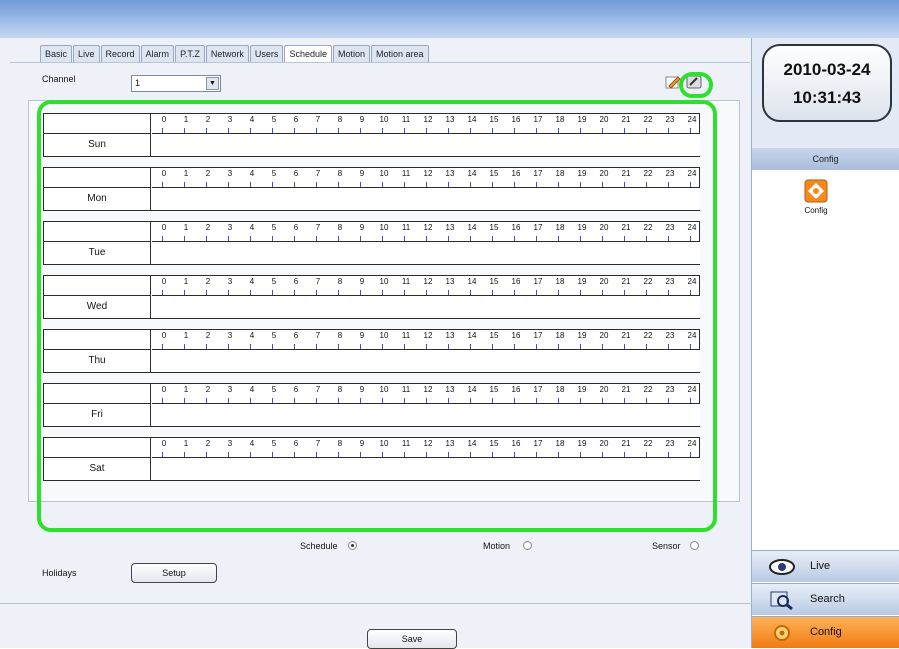 The width and height of the screenshot is (899, 649). I want to click on clock-area: 2010-03-24 10:31:43, so click(825, 93).